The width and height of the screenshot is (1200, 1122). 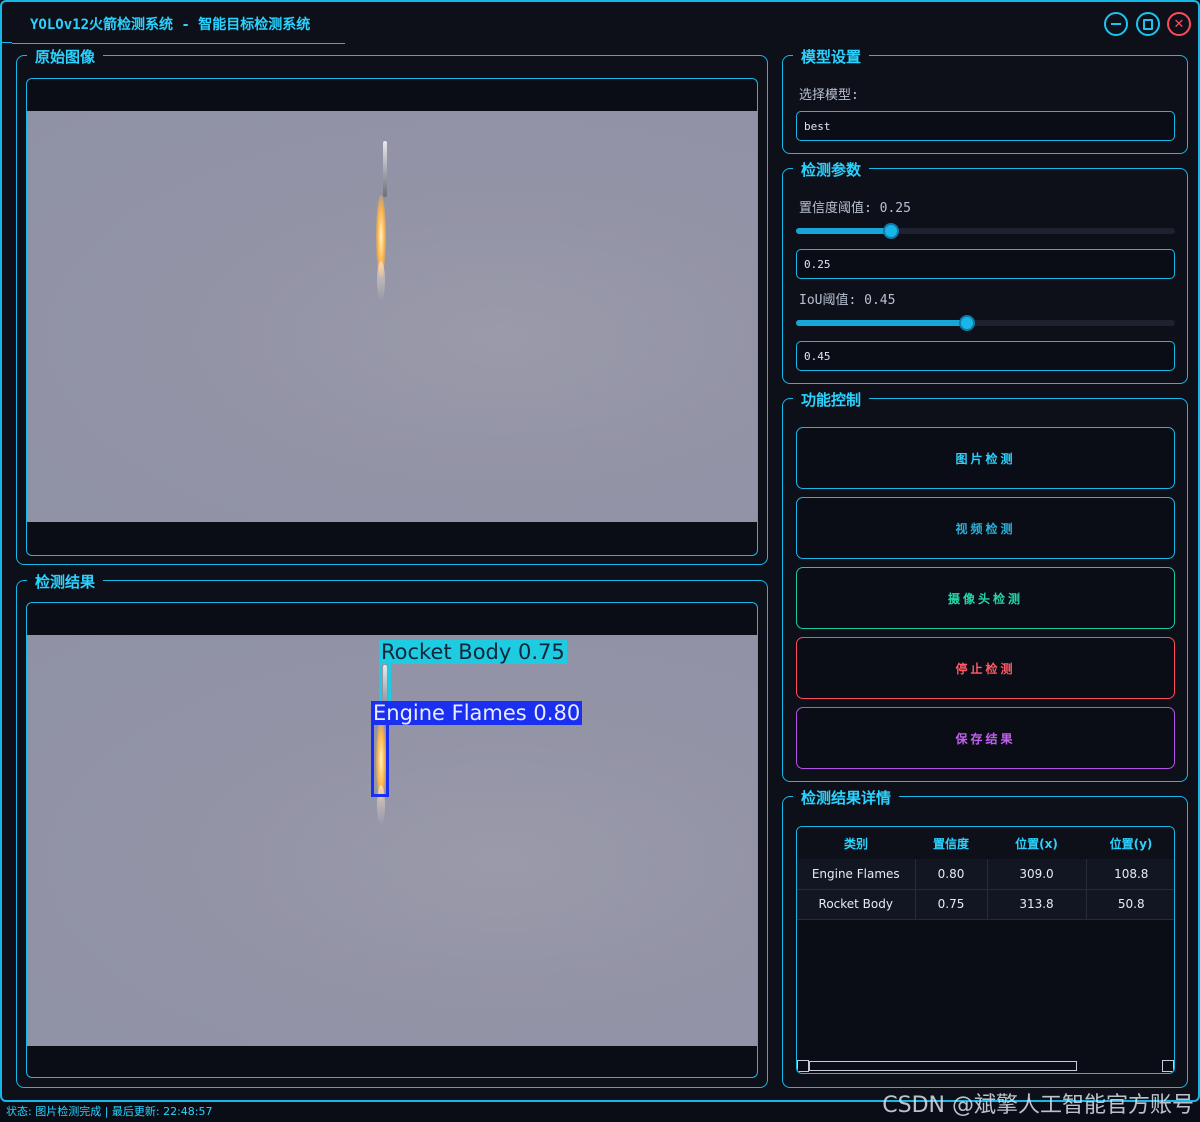 I want to click on close-icon: ✕, so click(x=1179, y=24).